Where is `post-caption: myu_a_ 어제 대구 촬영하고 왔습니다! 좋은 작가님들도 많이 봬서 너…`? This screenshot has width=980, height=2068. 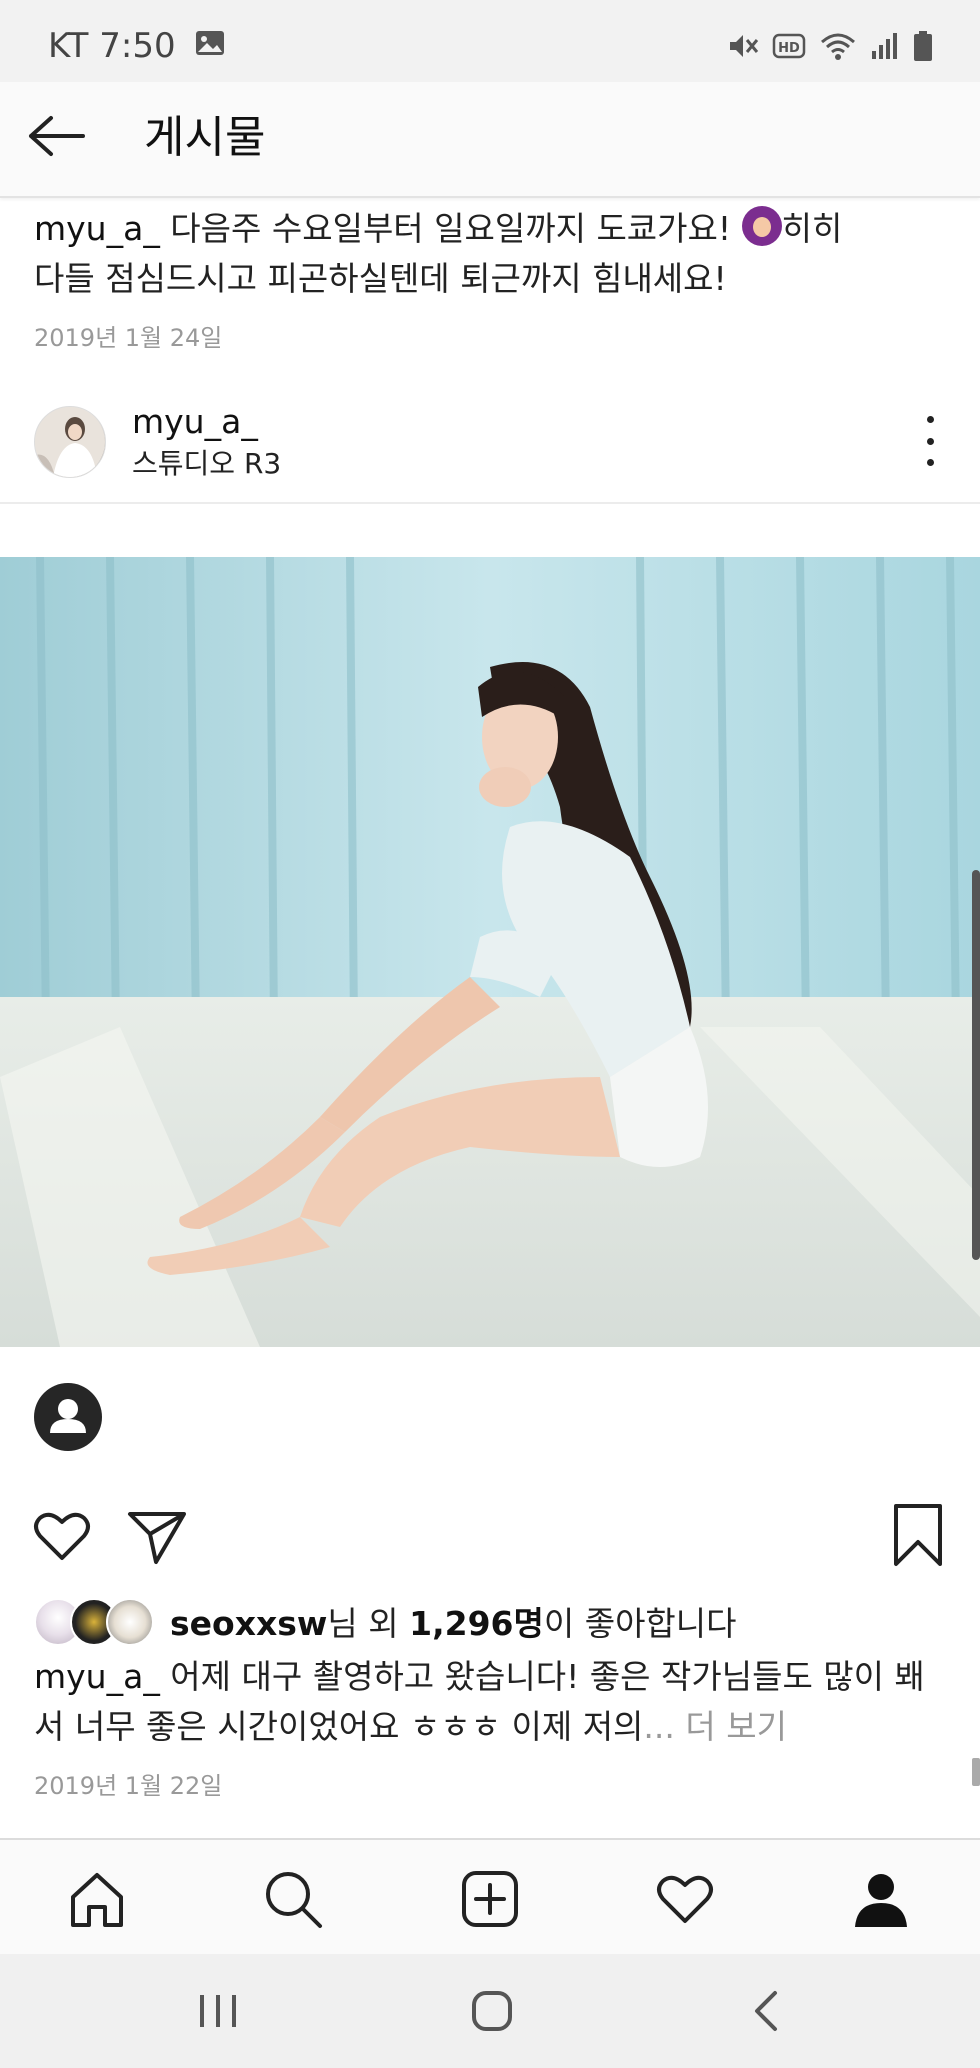
post-caption: myu_a_ 어제 대구 촬영하고 왔습니다! 좋은 작가님들도 많이 봬서 너… is located at coordinates (494, 1702).